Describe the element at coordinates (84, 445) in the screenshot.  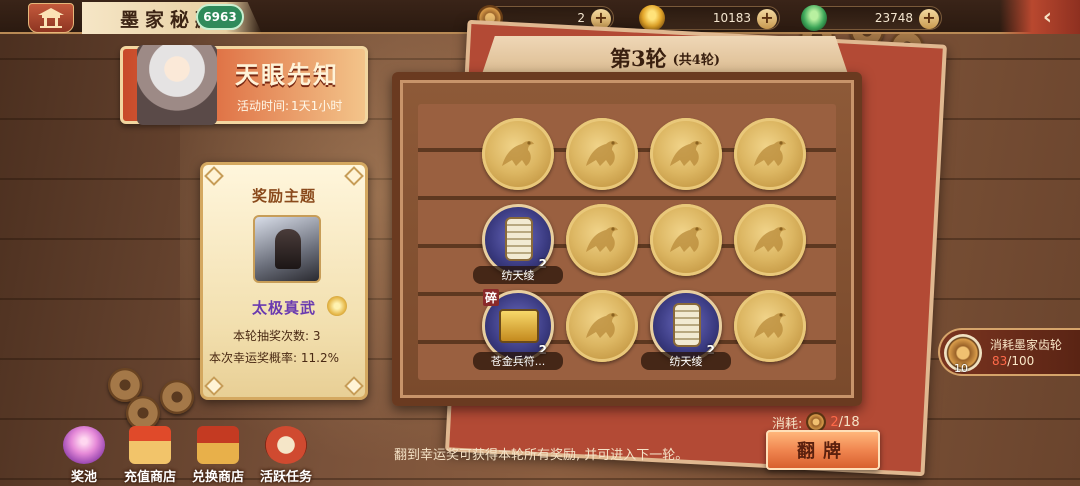
I see `prize-pool-icon` at that location.